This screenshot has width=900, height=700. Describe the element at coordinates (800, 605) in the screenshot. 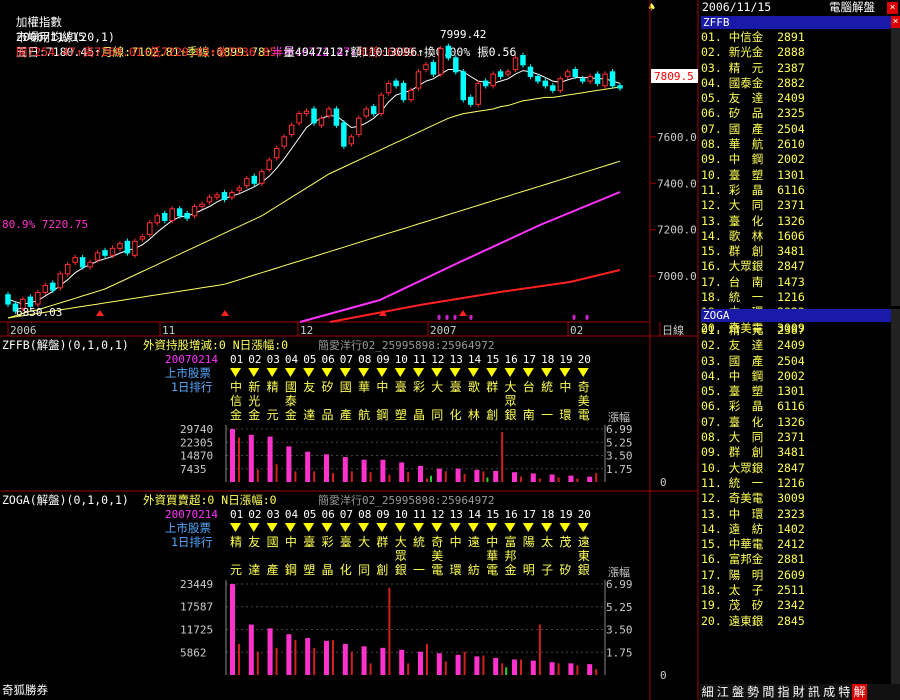

I see `zoga-rank-row: 19. 茂 矽 2342` at that location.